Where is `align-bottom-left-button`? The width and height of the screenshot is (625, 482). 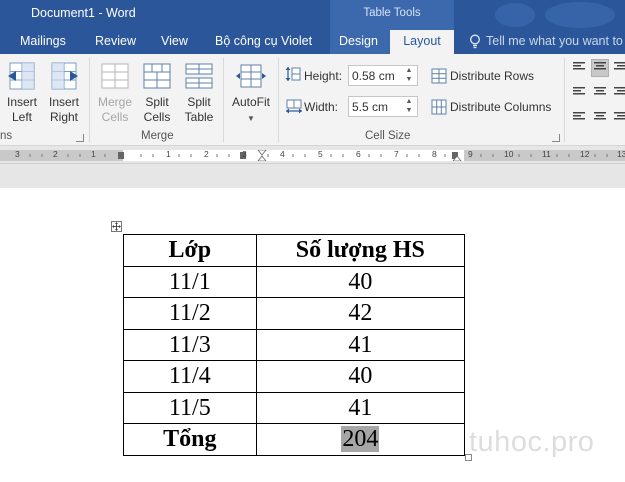 align-bottom-left-button is located at coordinates (579, 114).